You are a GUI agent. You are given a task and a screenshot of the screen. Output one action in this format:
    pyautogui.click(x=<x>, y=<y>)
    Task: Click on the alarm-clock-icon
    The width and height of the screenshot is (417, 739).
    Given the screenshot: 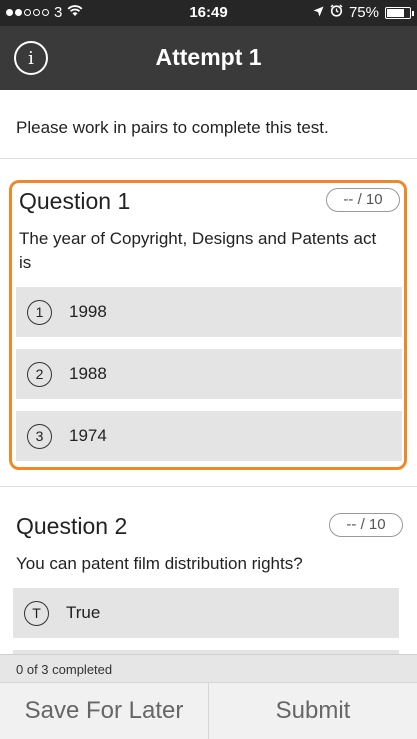 What is the action you would take?
    pyautogui.click(x=336, y=12)
    